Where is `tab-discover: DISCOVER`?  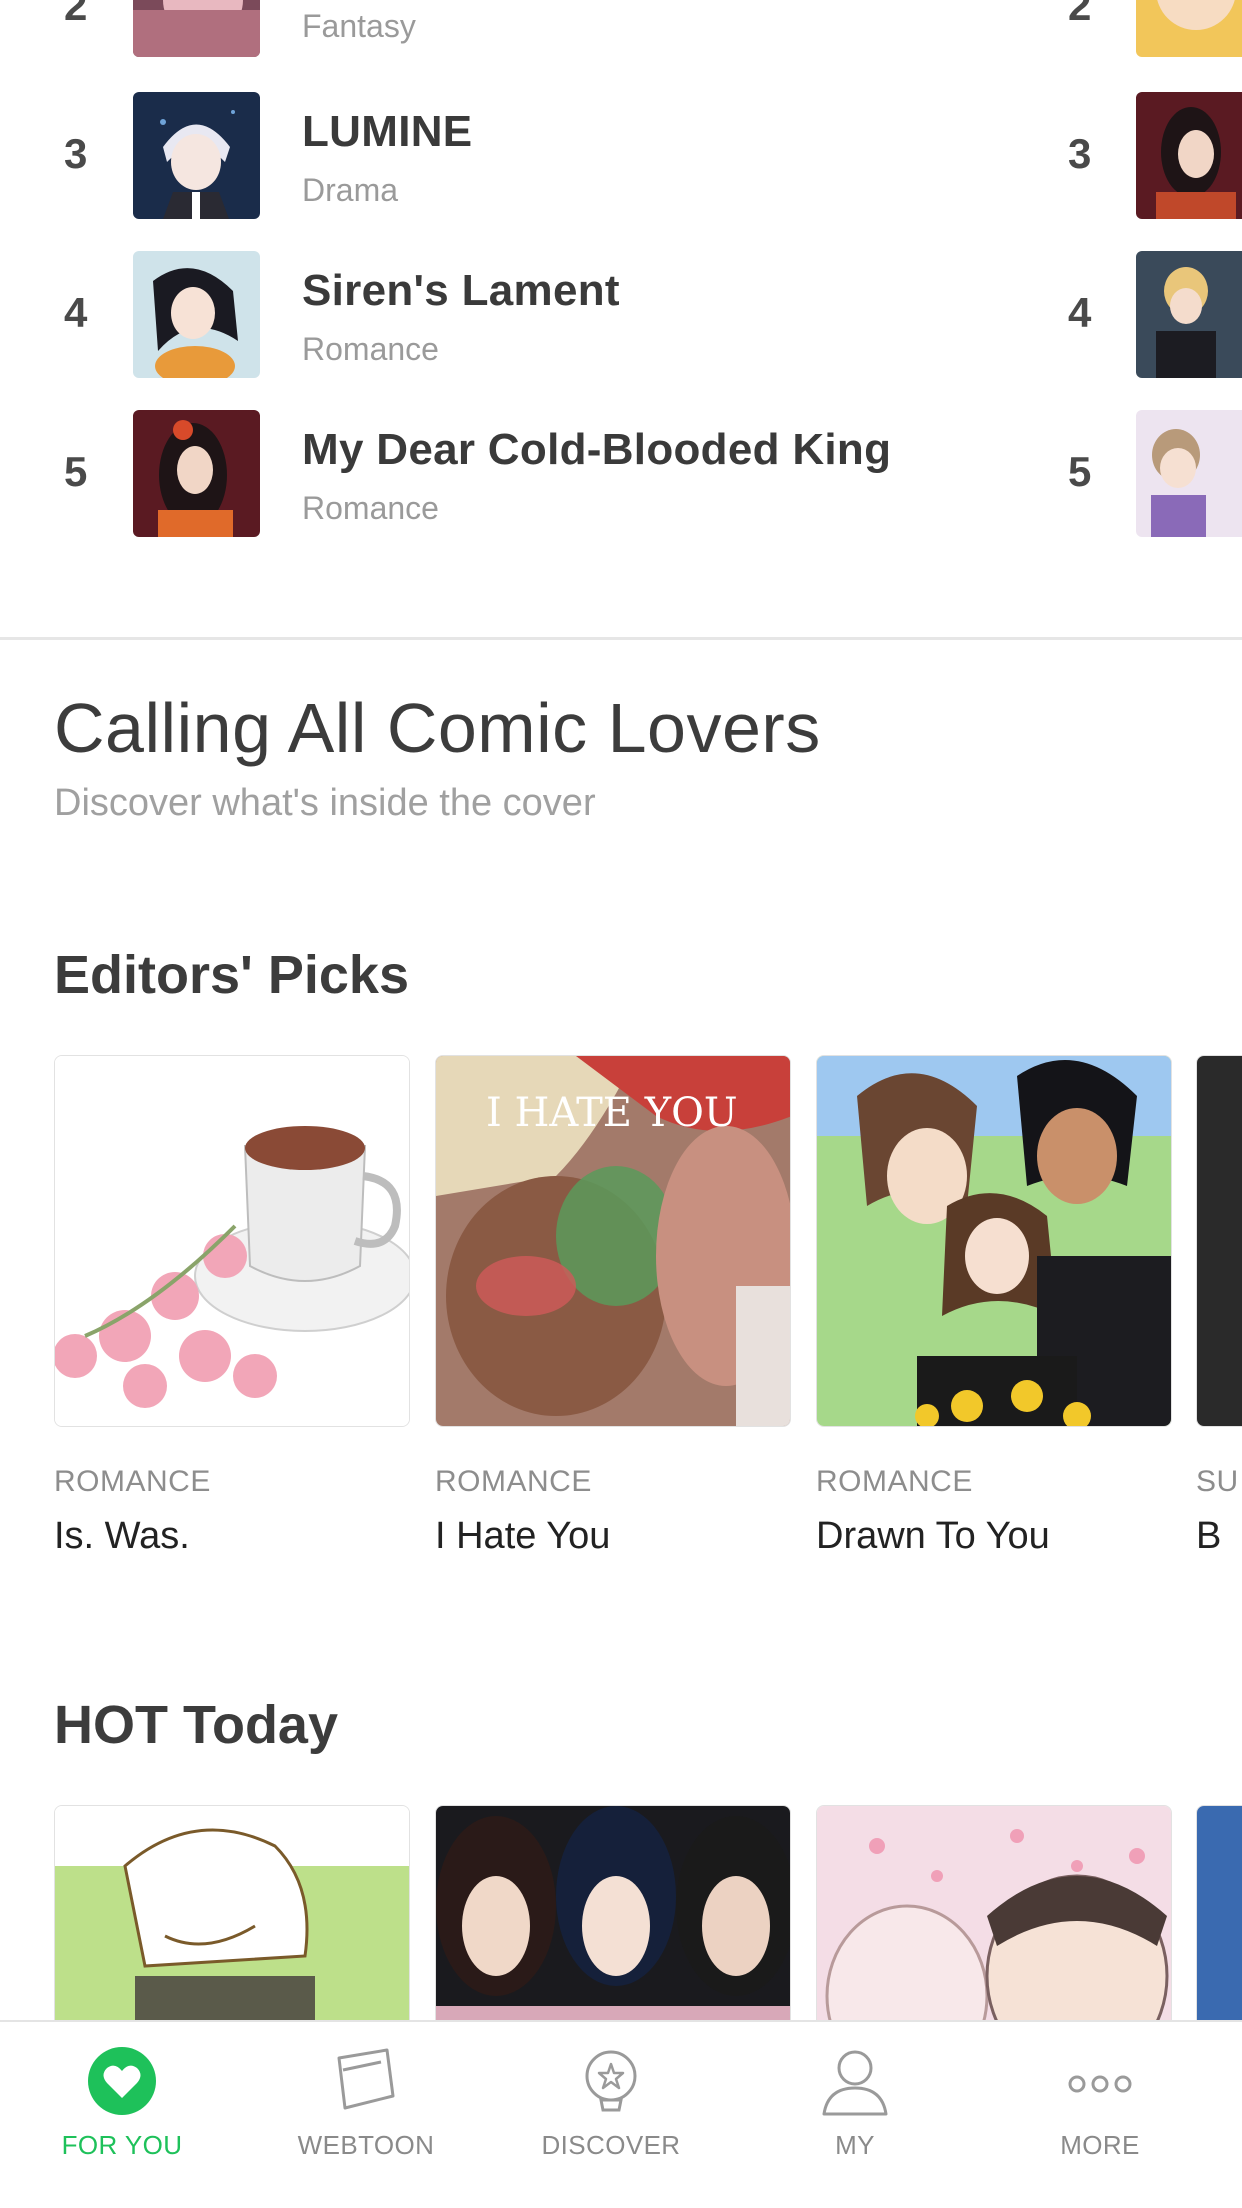 tab-discover: DISCOVER is located at coordinates (611, 2102).